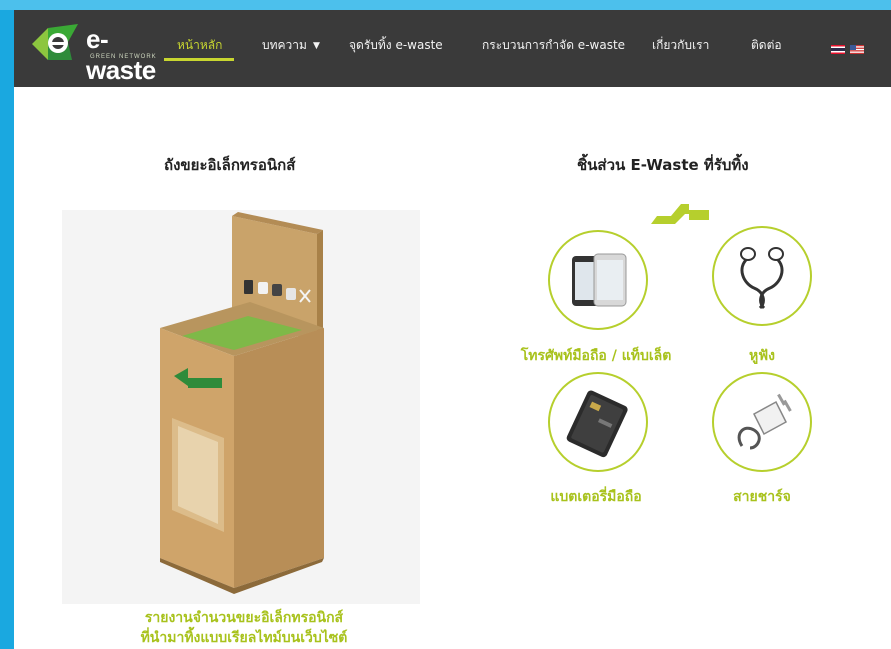 This screenshot has height=649, width=891. I want to click on phone-tablet-icon, so click(599, 280).